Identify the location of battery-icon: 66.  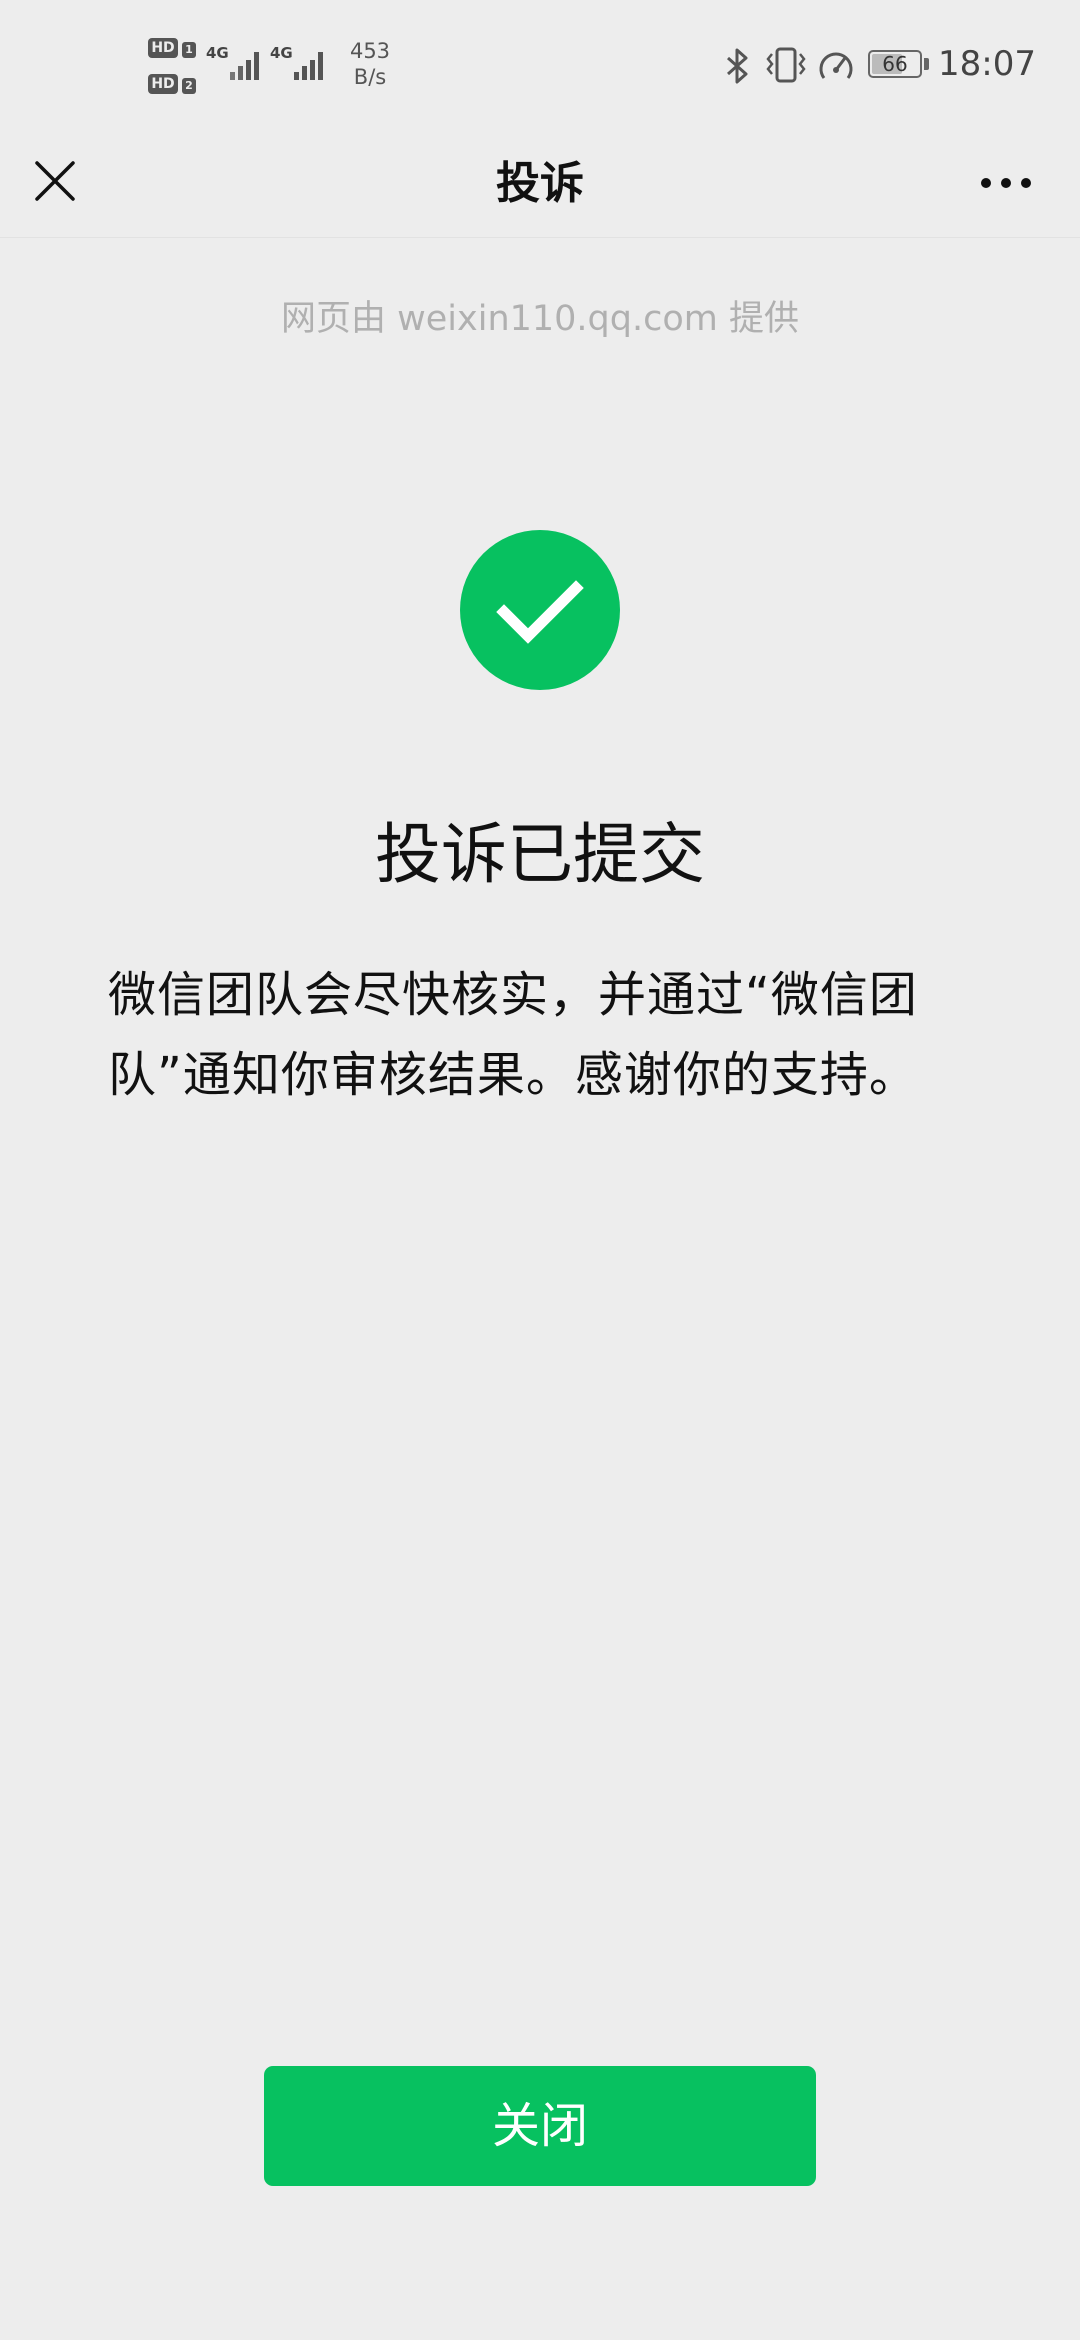
(895, 64).